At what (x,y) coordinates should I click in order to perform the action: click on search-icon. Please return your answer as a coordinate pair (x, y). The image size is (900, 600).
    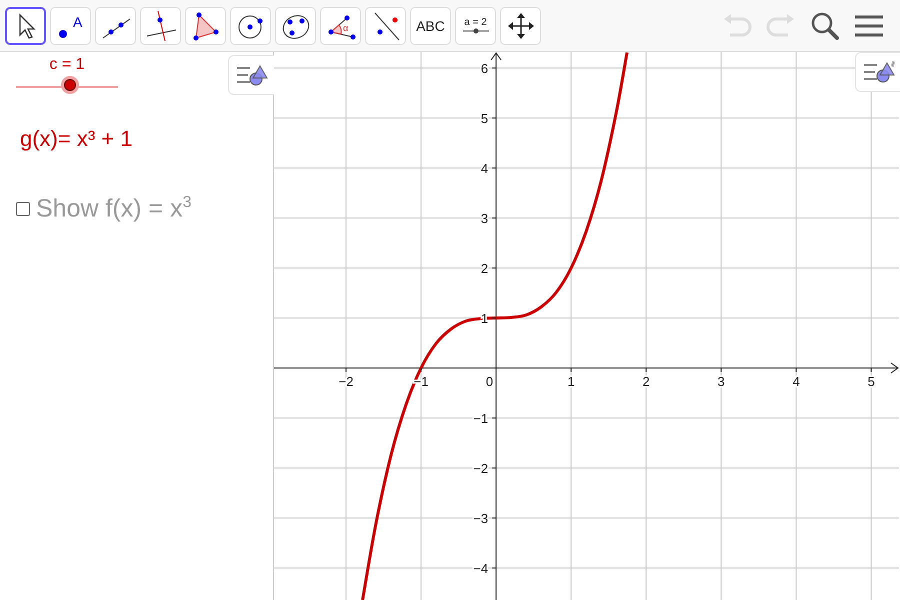
    Looking at the image, I should click on (825, 25).